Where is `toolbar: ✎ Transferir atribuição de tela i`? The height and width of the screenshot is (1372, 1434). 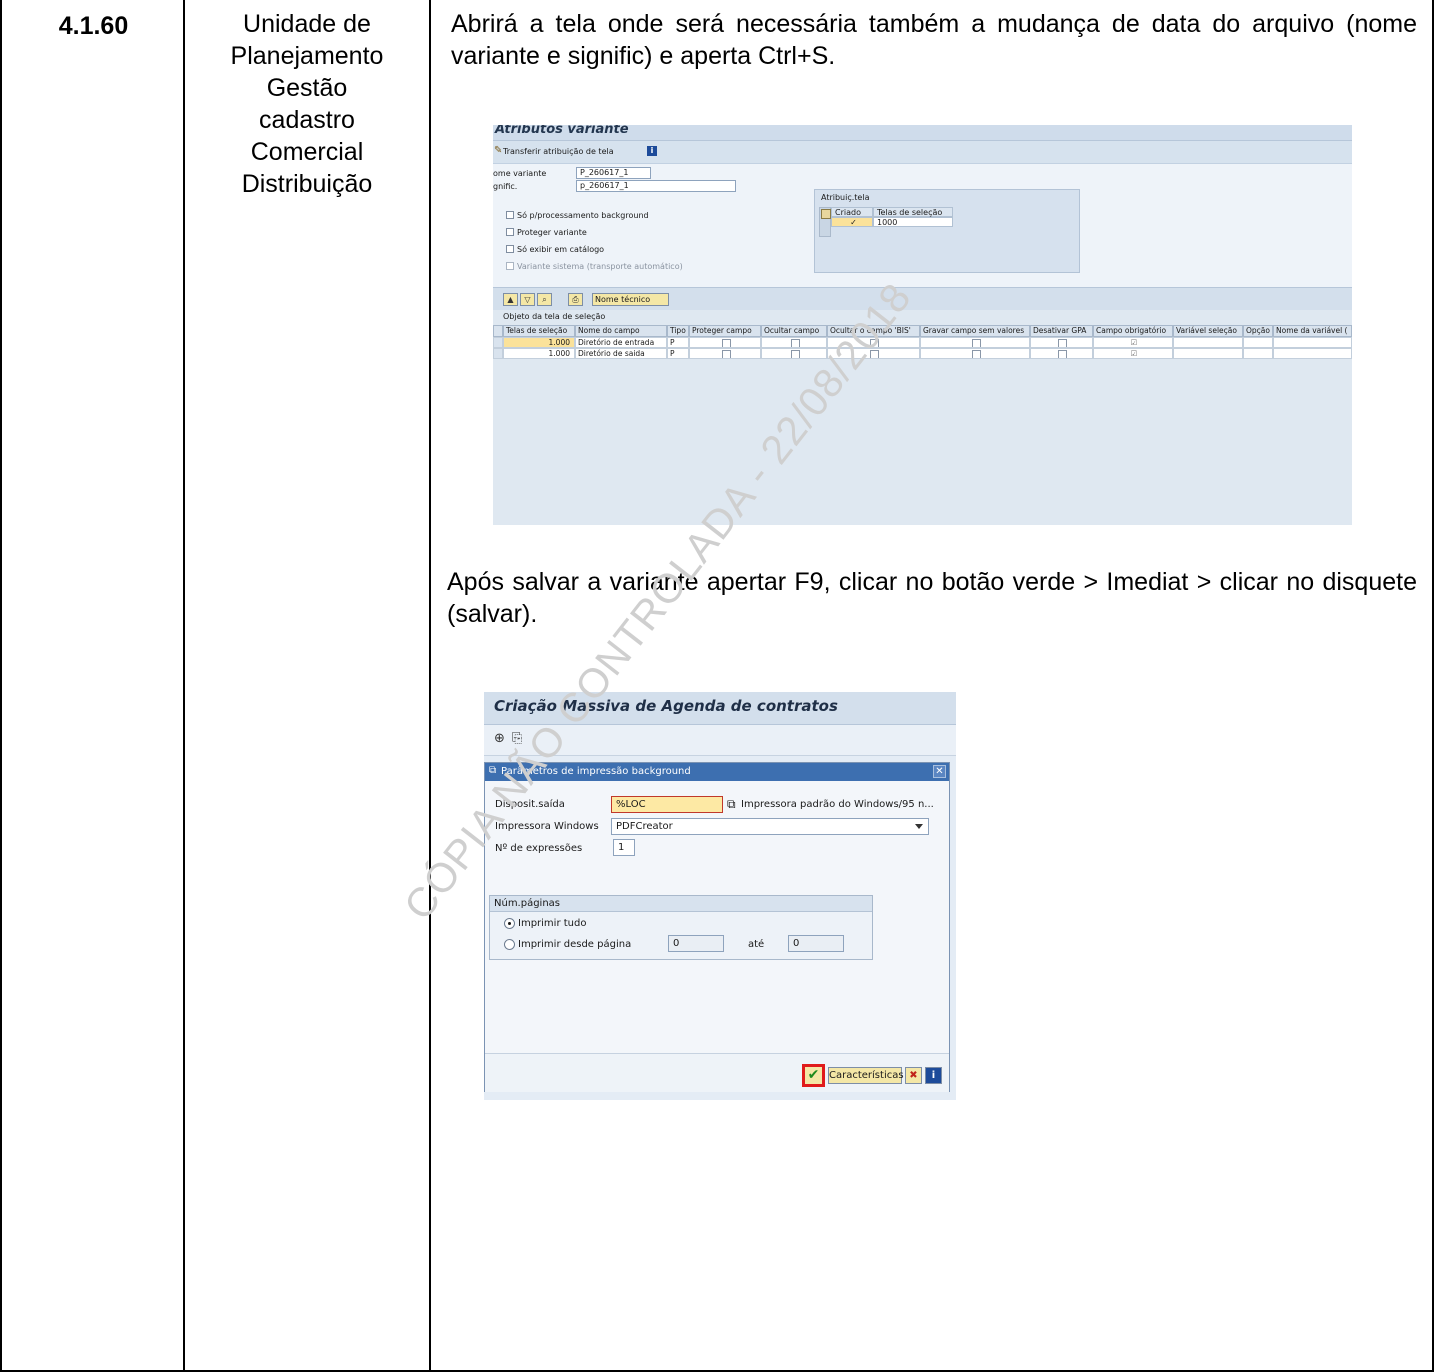
toolbar: ✎ Transferir atribuição de tela i is located at coordinates (922, 152).